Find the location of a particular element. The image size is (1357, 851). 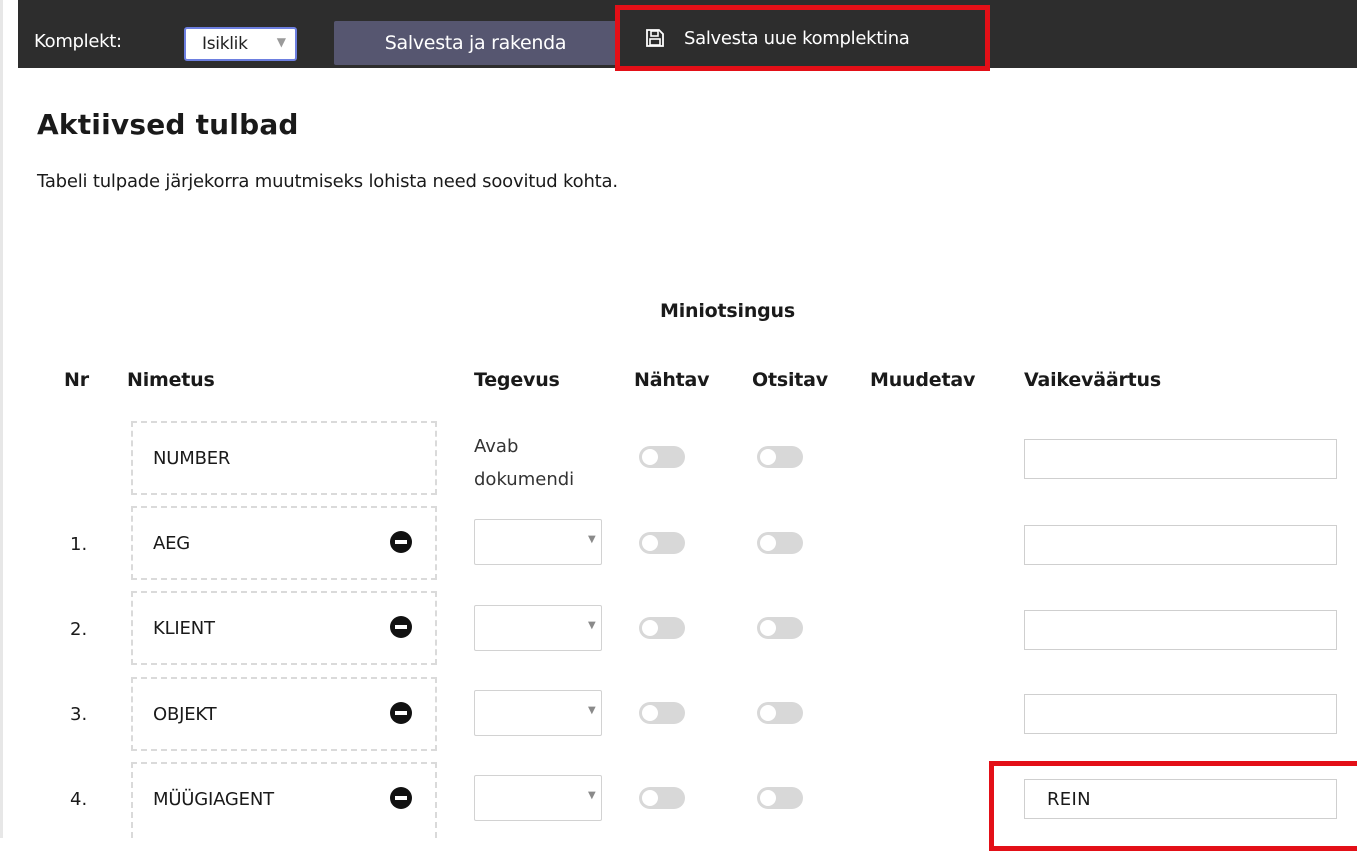

column-drag-box: NUMBER is located at coordinates (284, 458).